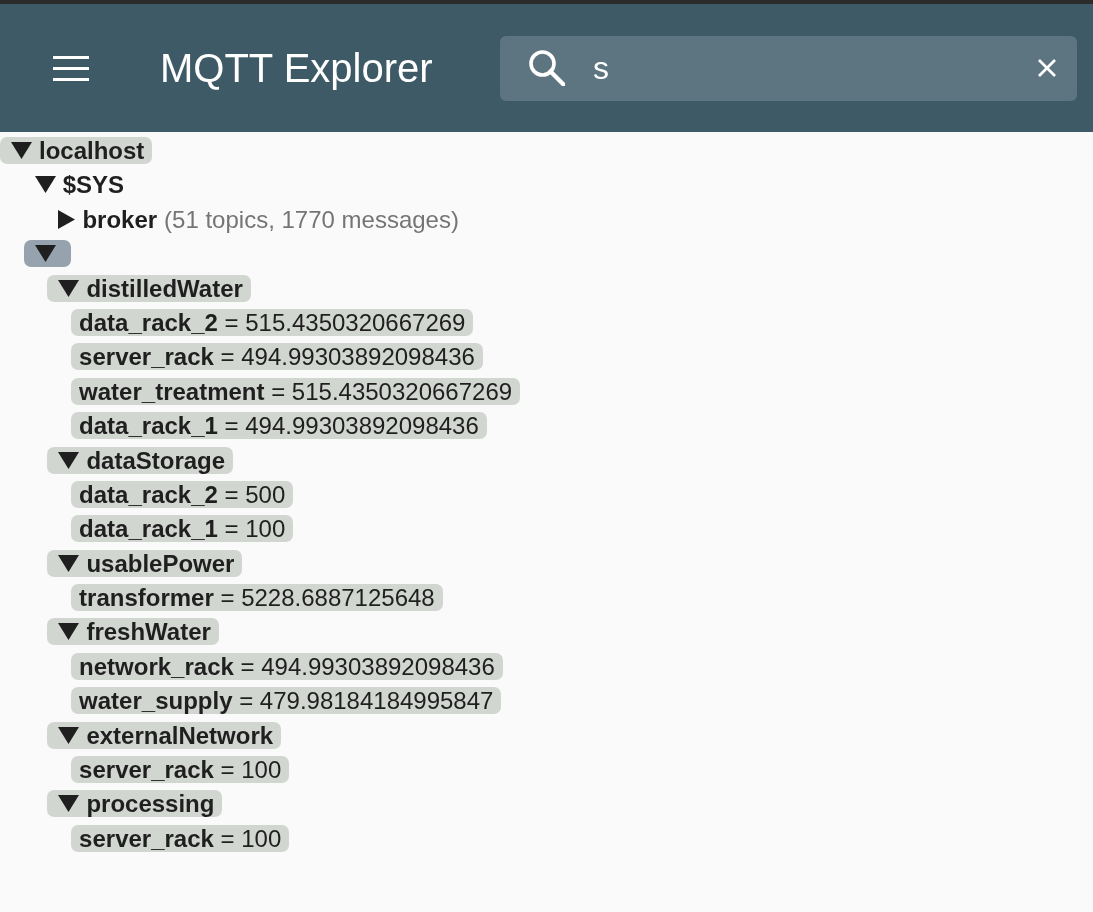  Describe the element at coordinates (71, 68) in the screenshot. I see `menu-icon` at that location.